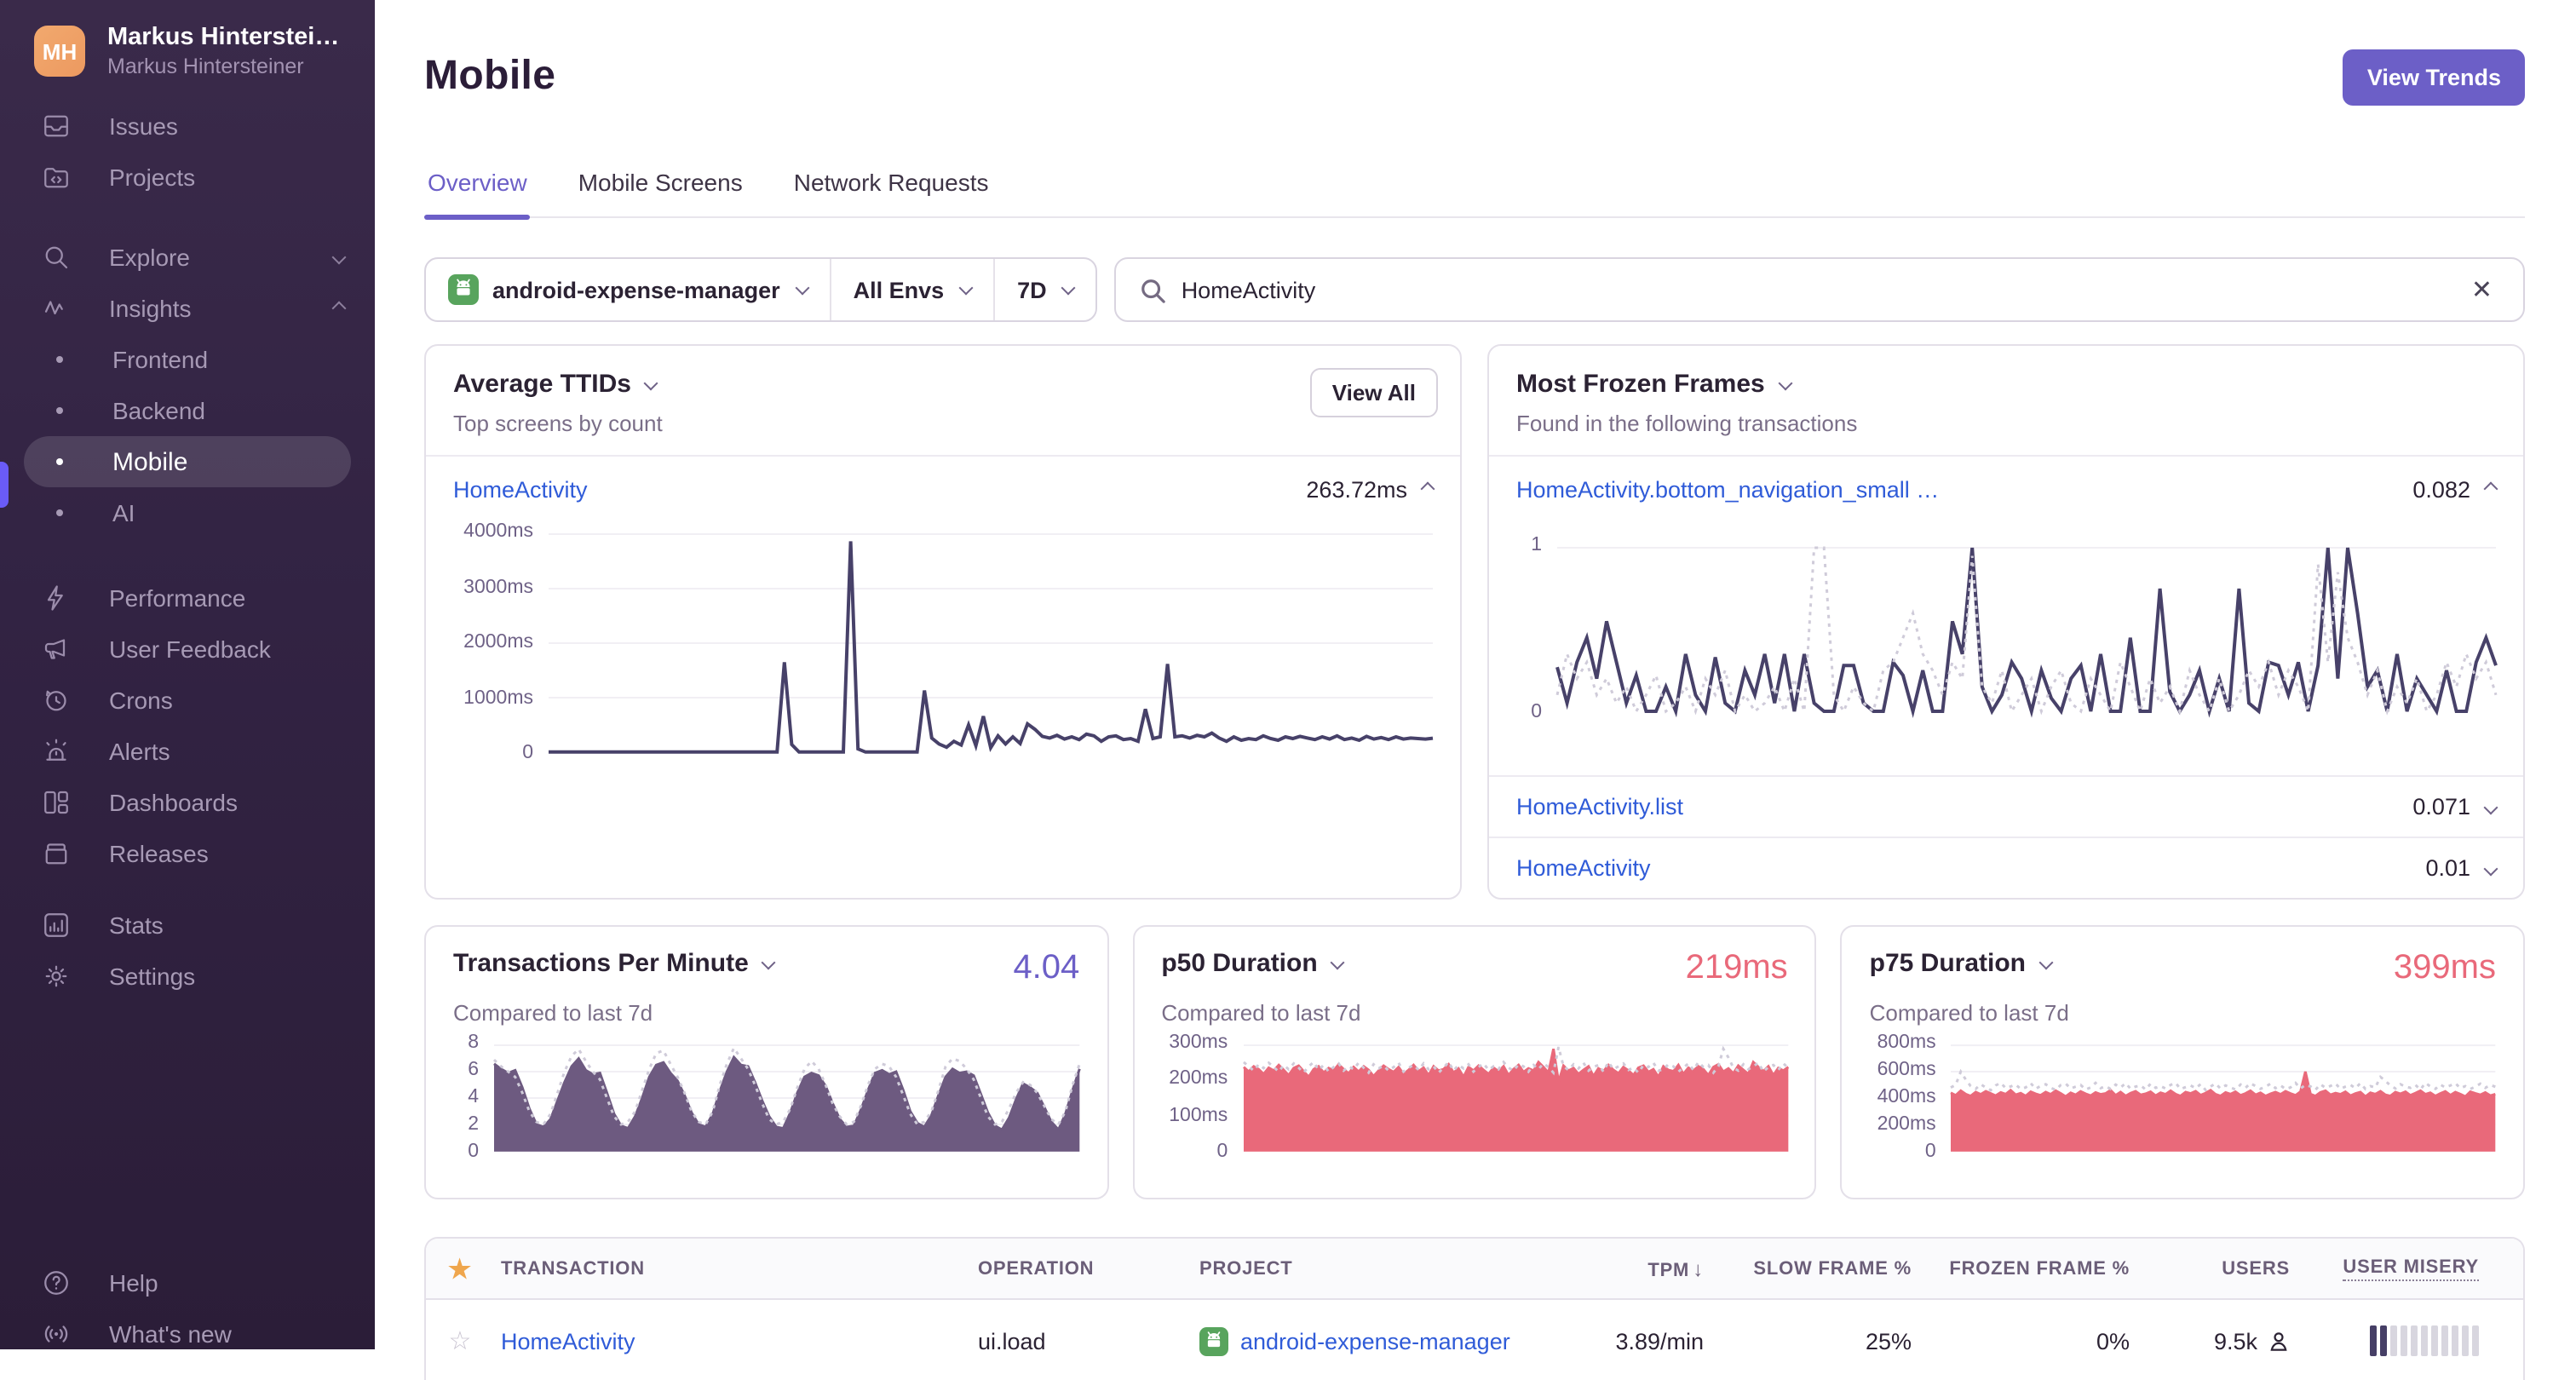 This screenshot has width=2576, height=1380. Describe the element at coordinates (188, 177) in the screenshot. I see `sidebar-item-projects: Projects` at that location.